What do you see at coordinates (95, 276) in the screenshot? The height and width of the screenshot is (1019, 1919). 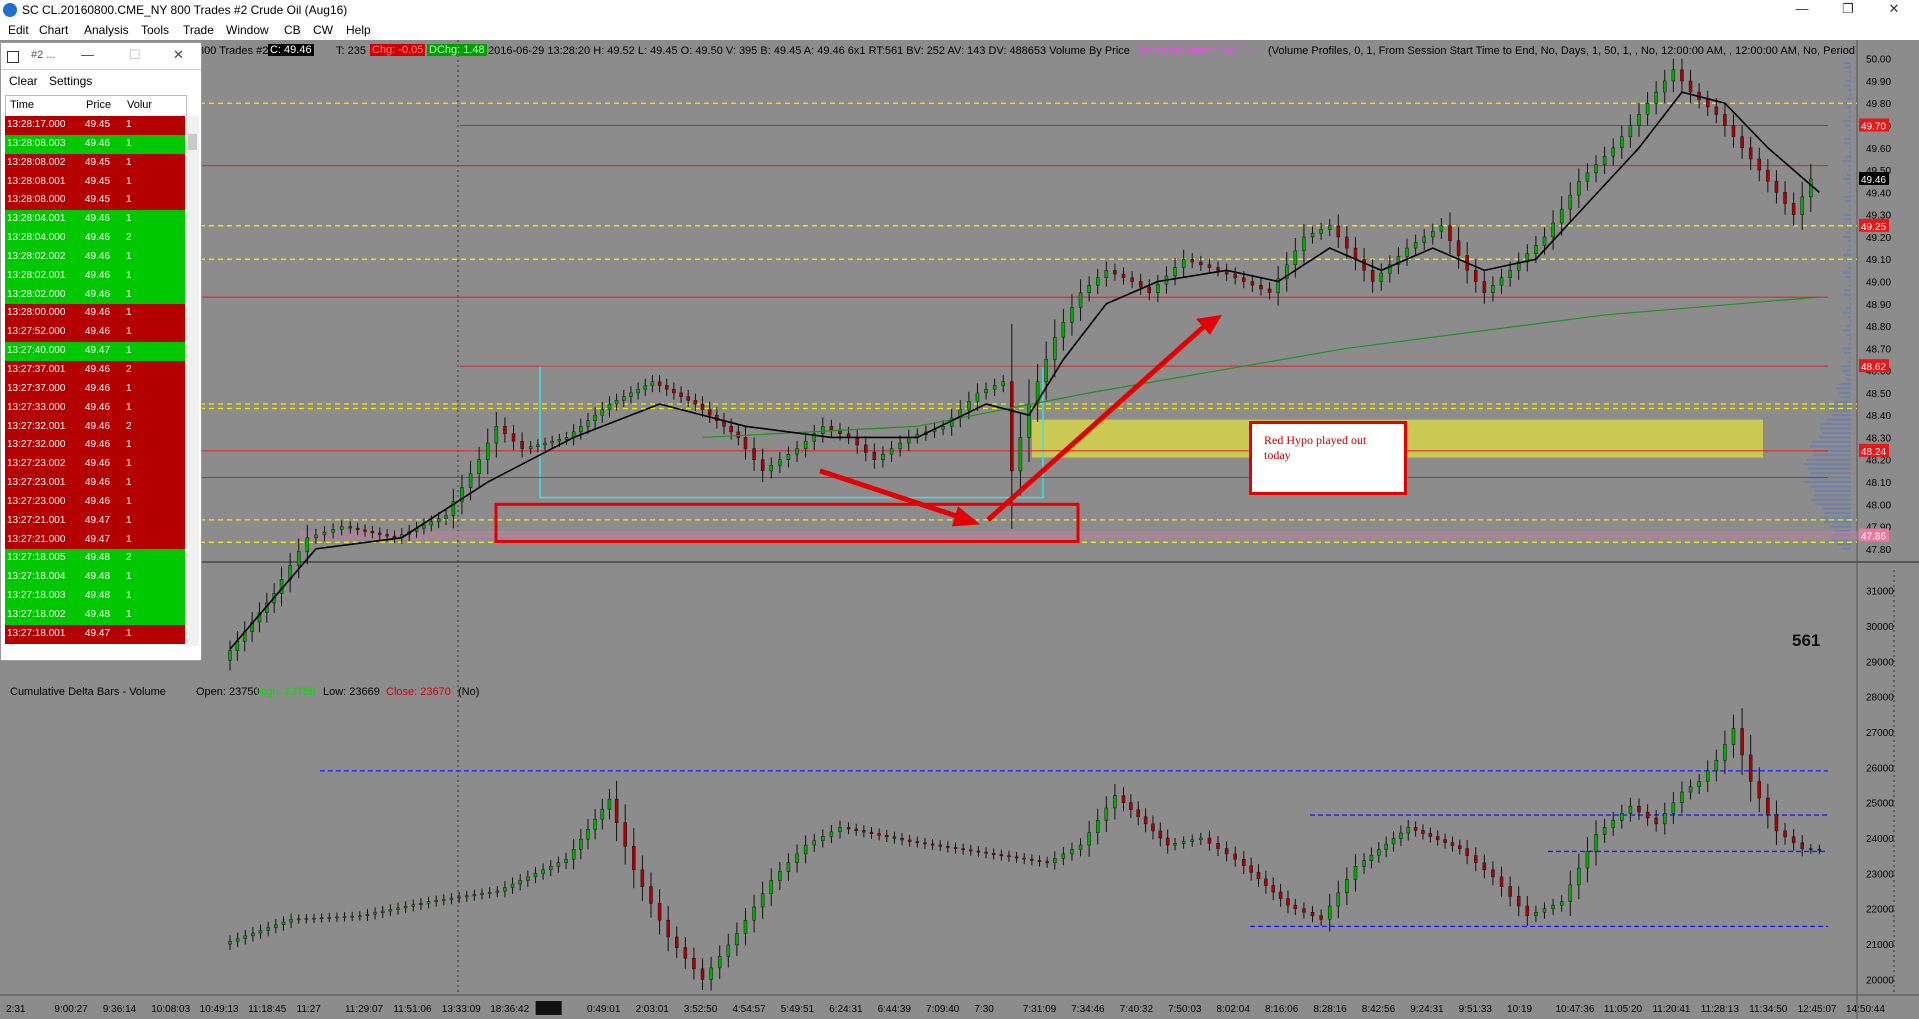 I see `ts-row: 13:28:02.001 49.46 1` at bounding box center [95, 276].